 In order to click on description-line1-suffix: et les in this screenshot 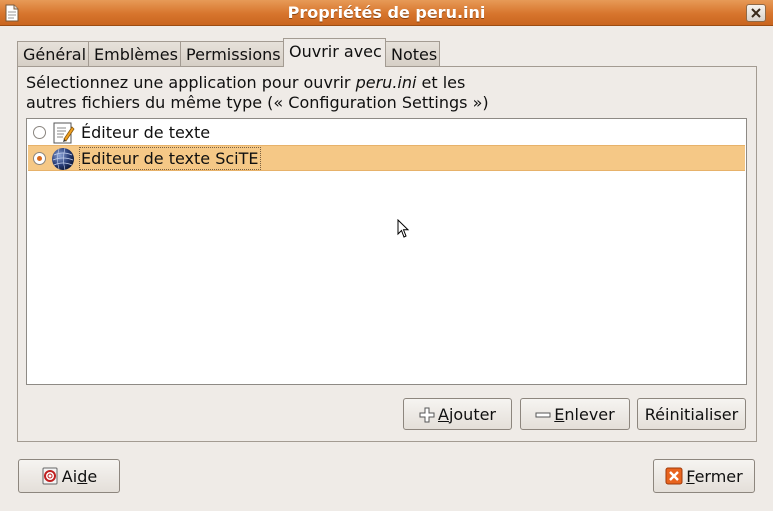, I will do `click(441, 82)`.